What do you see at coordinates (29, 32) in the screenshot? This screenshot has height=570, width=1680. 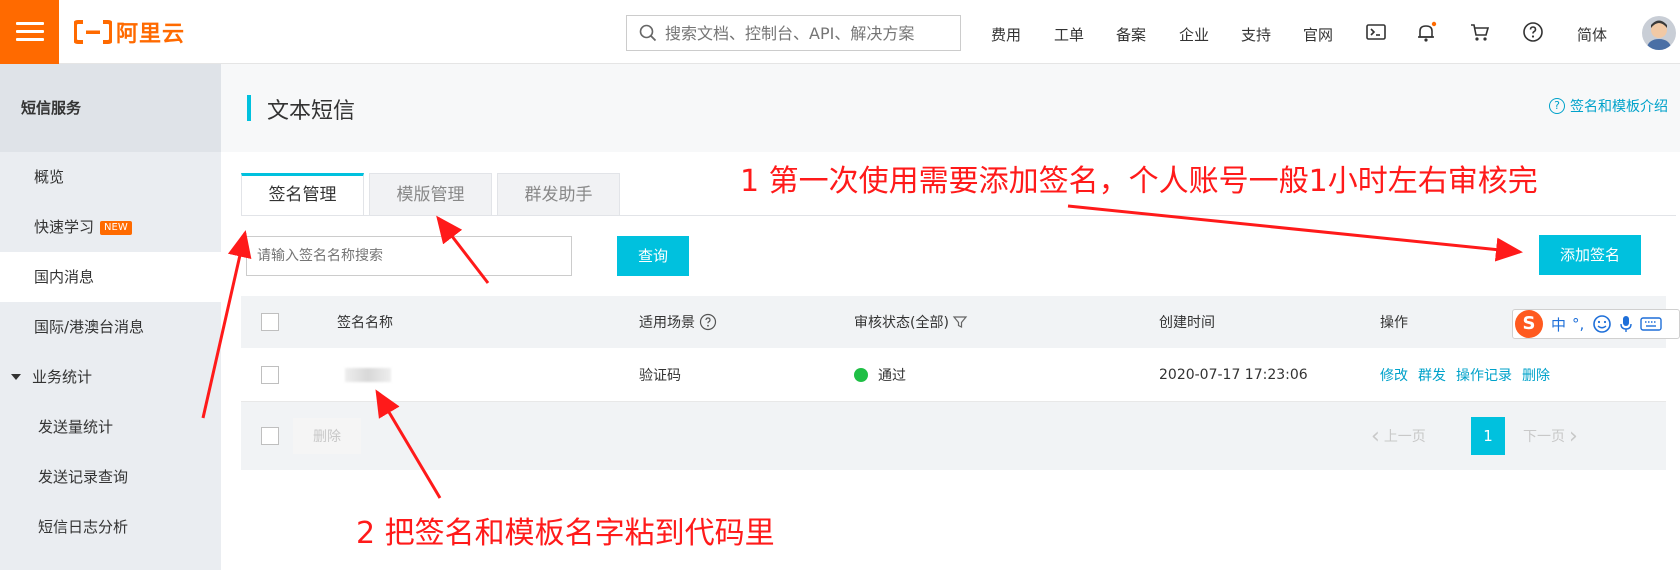 I see `menu-icon` at bounding box center [29, 32].